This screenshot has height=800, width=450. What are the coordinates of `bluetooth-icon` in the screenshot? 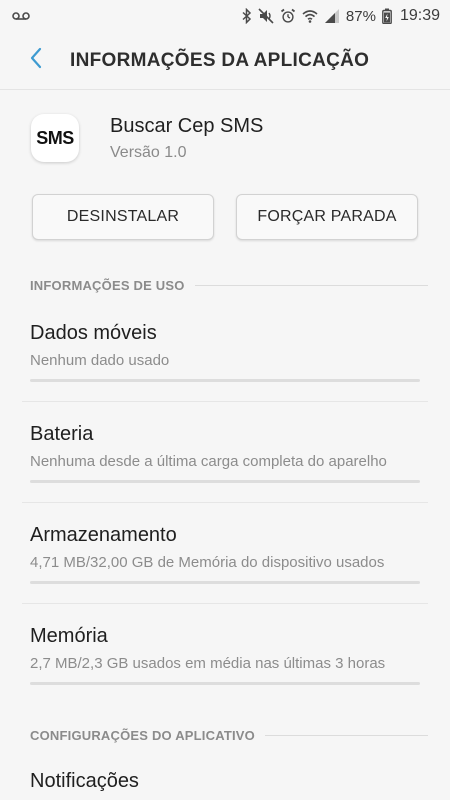 It's located at (247, 16).